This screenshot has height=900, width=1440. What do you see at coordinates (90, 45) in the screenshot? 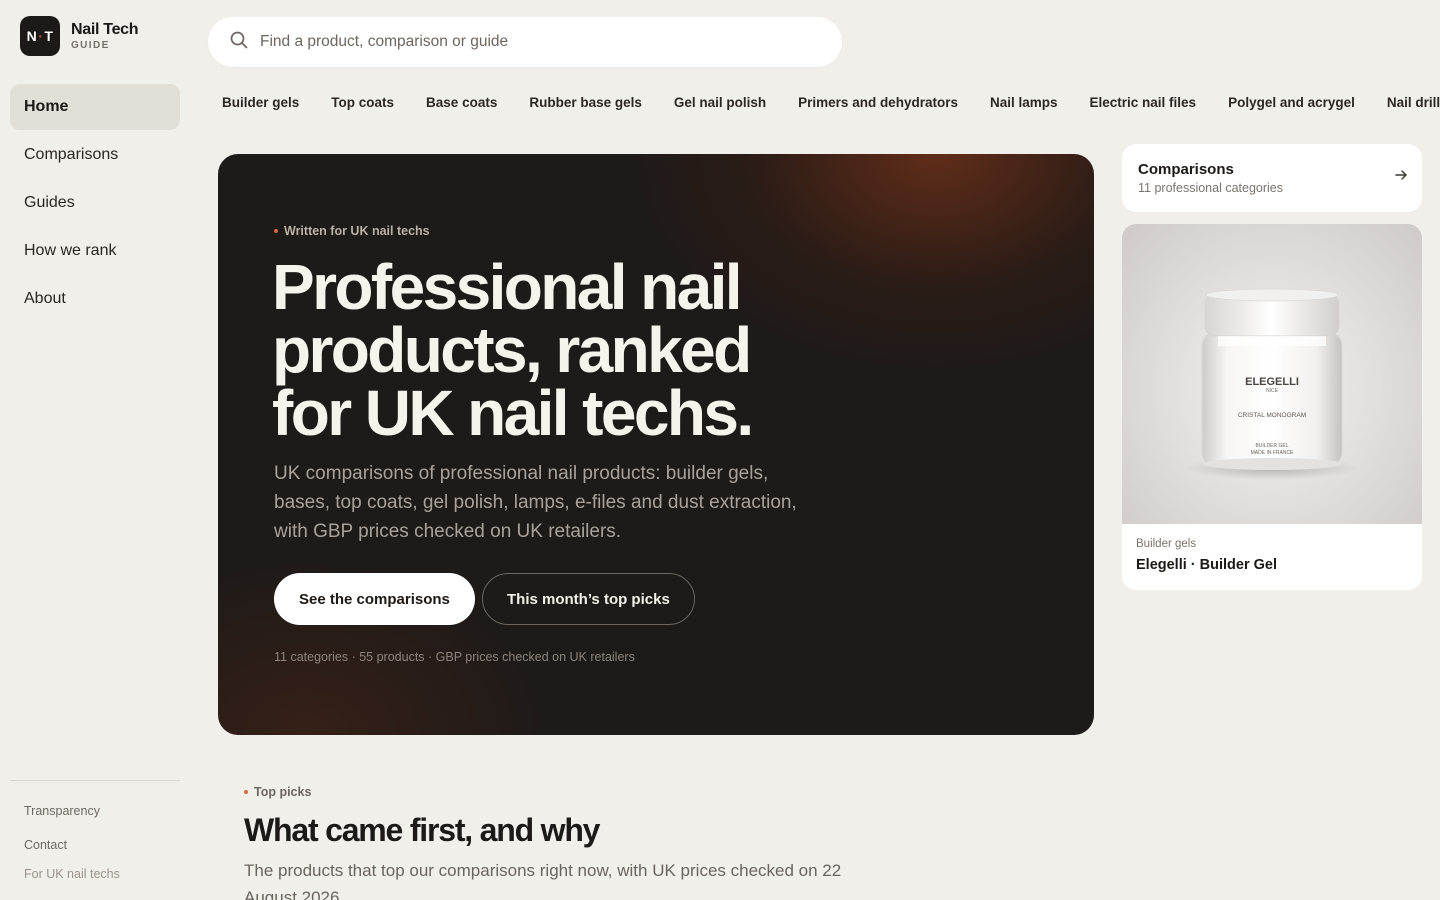
I see `brand-tagline: GUIDE` at bounding box center [90, 45].